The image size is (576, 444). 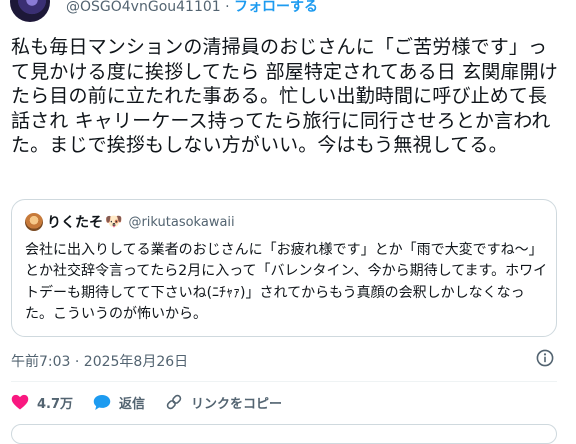 I want to click on author-meta: @OSGO4vnGou41101 · フォローする, so click(x=192, y=7).